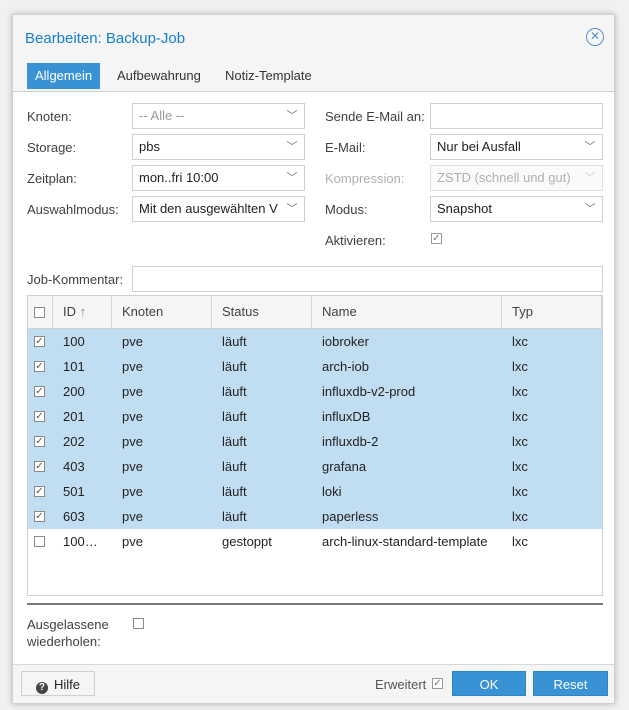 The image size is (629, 710). What do you see at coordinates (464, 208) in the screenshot?
I see `mode-select-value: Snapshot` at bounding box center [464, 208].